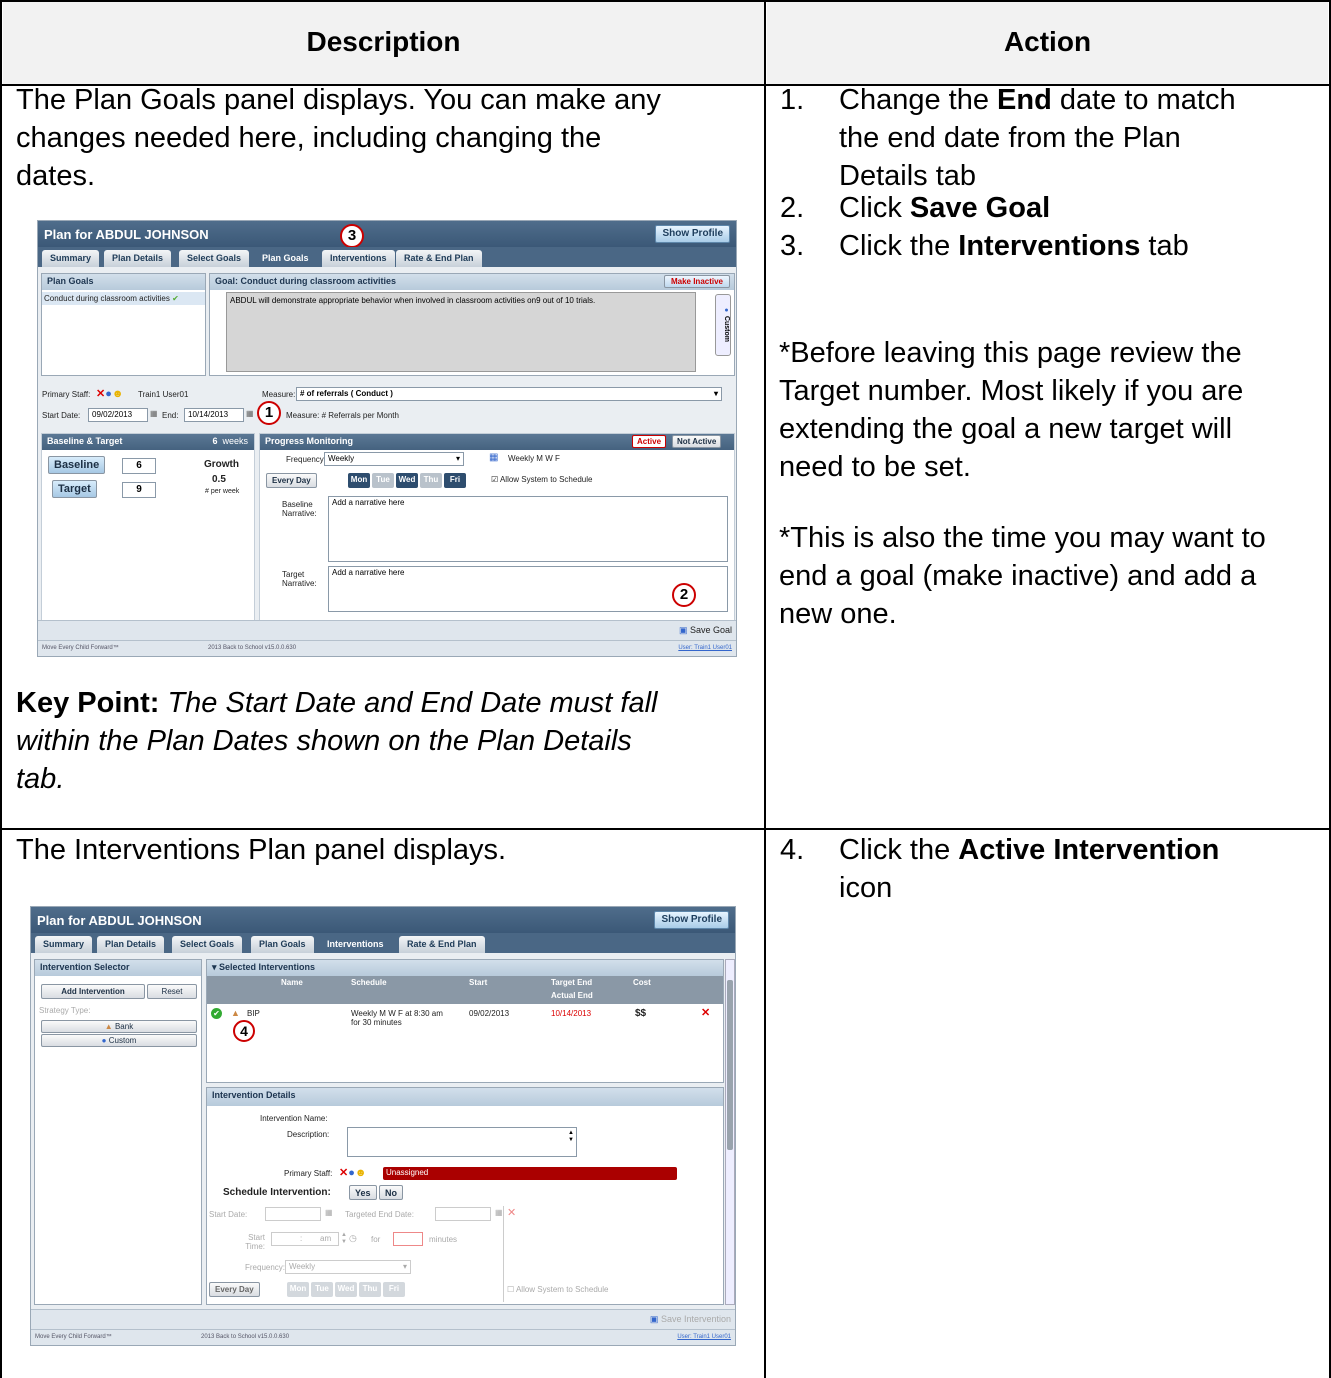 Image resolution: width=1331 pixels, height=1378 pixels. I want to click on save-goal-button: ▣ Save Goal, so click(705, 630).